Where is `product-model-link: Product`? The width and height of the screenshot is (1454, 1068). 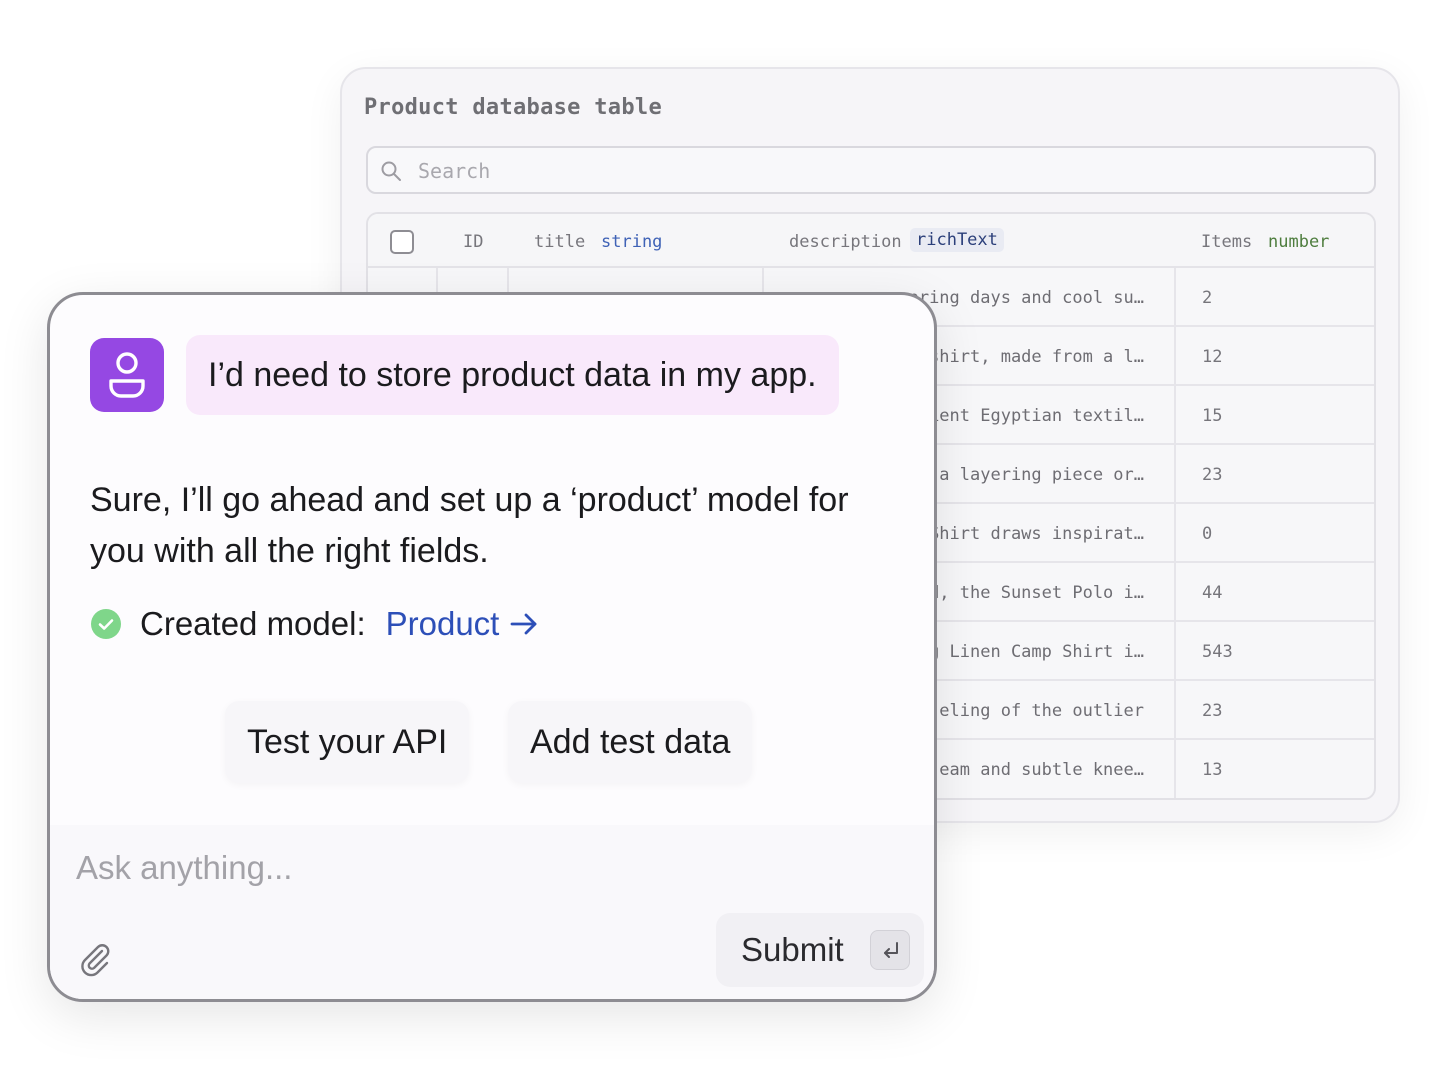 product-model-link: Product is located at coordinates (463, 624).